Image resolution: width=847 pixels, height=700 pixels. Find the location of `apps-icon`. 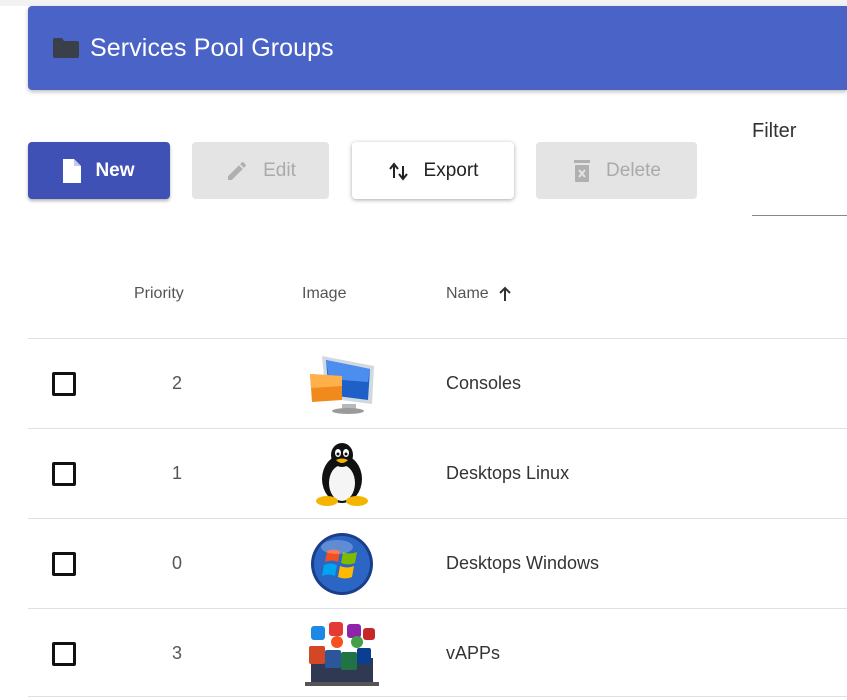

apps-icon is located at coordinates (342, 654).